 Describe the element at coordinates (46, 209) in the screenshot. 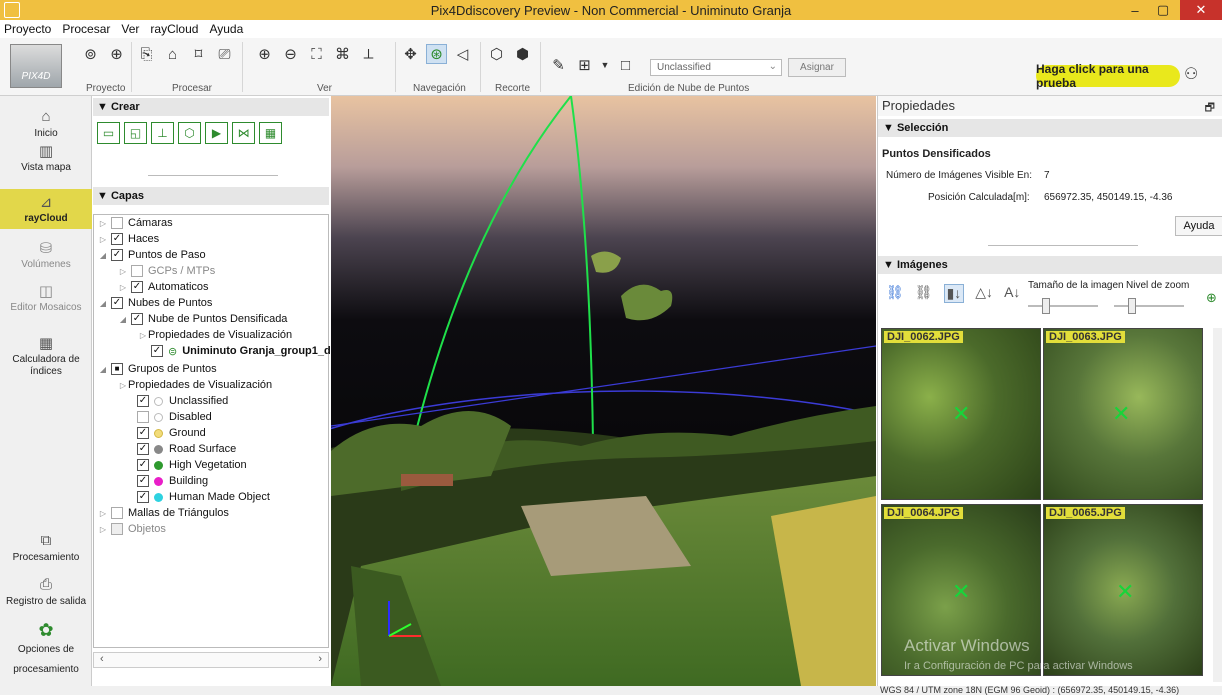

I see `nav-raycloud: ⊿ rayCloud` at that location.